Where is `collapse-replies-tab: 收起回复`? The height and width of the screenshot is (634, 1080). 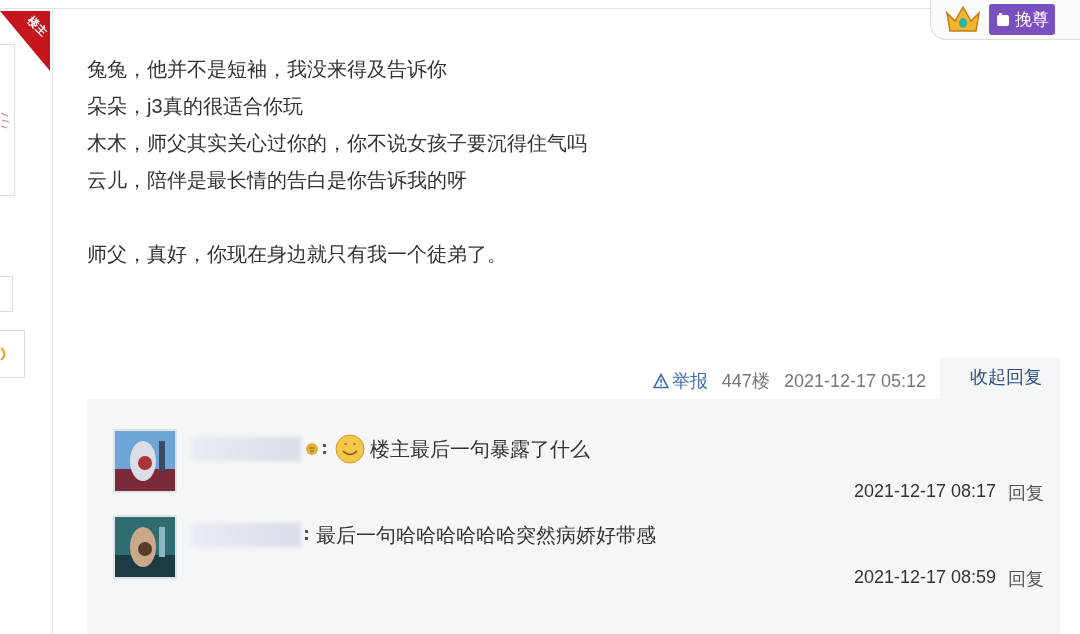 collapse-replies-tab: 收起回复 is located at coordinates (1000, 378).